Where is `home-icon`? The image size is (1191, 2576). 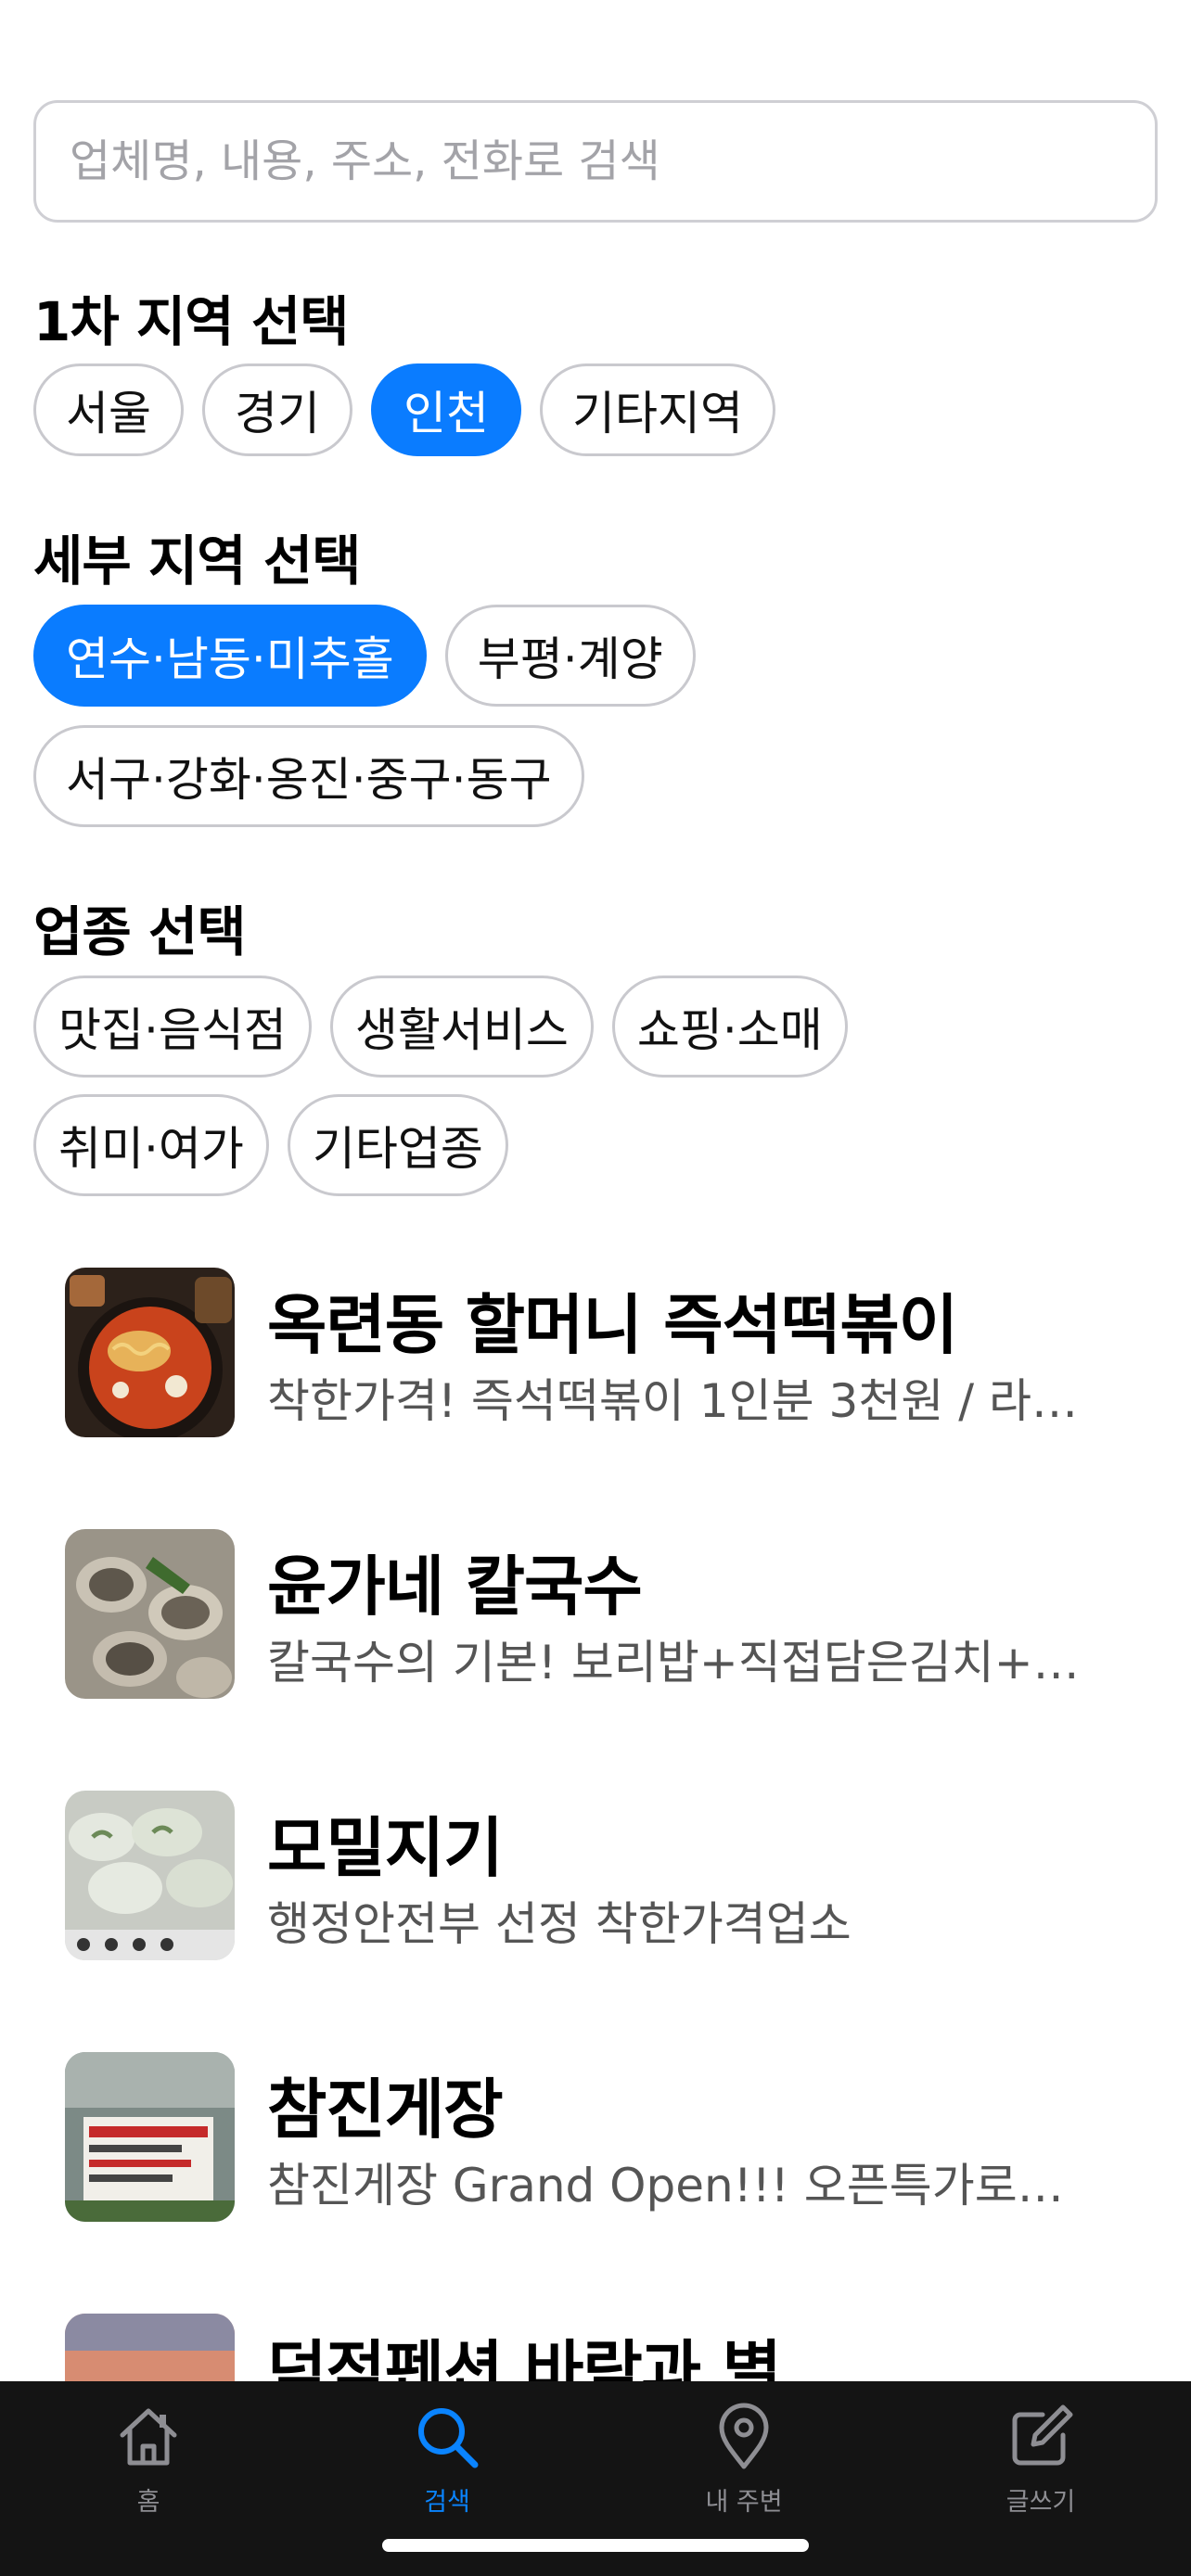 home-icon is located at coordinates (148, 2437).